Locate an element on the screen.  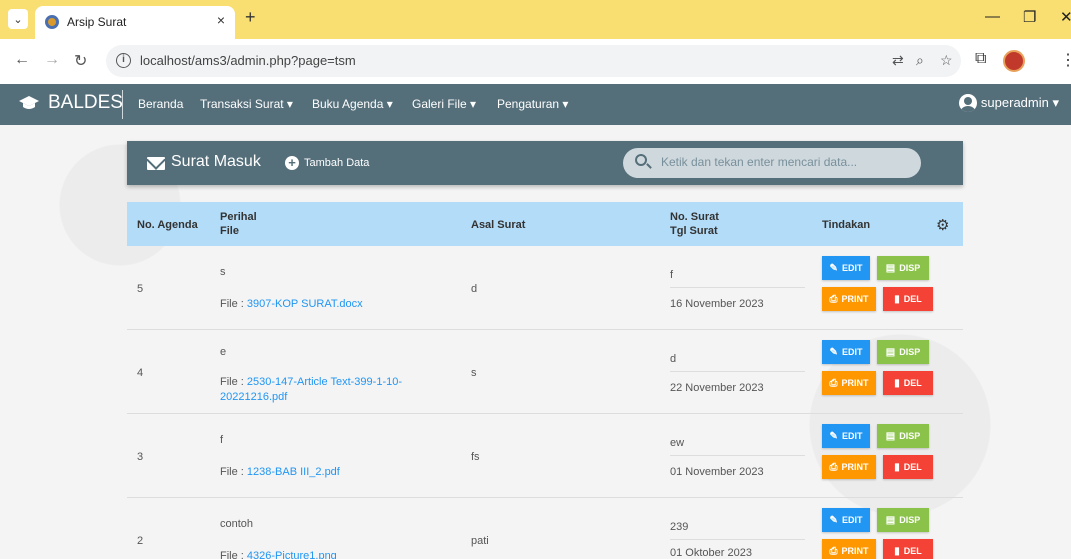
cell-file: File : 1238-BAB III_2.pdf is located at coordinates (280, 472).